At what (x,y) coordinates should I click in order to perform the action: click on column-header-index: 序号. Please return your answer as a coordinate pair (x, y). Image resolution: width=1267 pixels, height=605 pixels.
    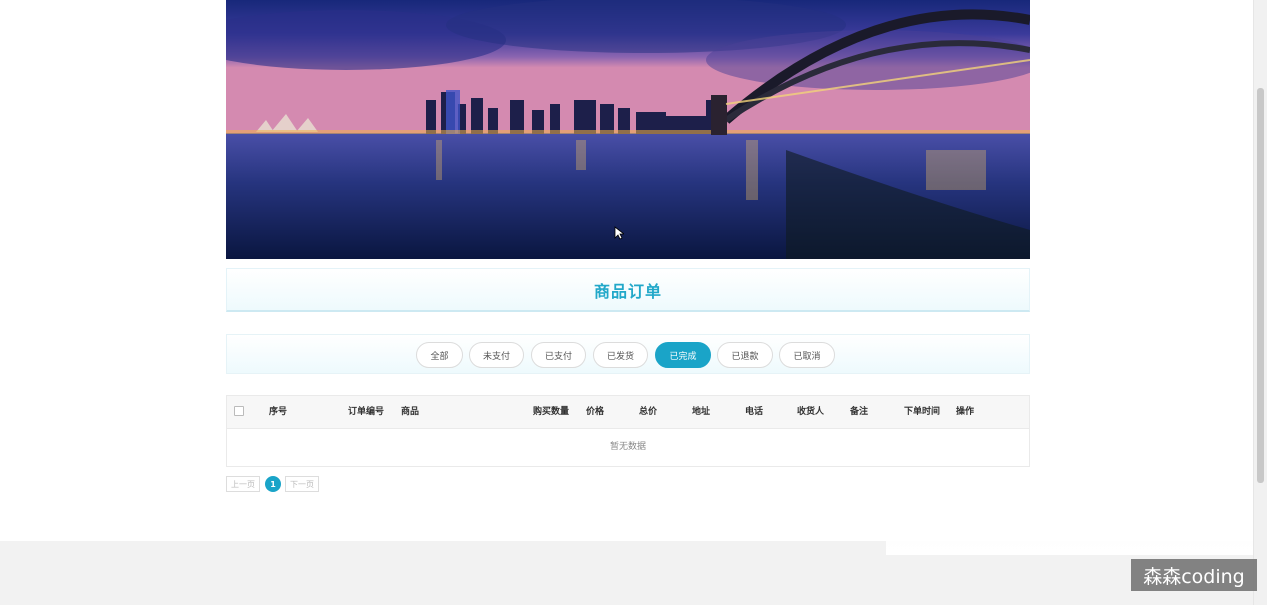
    Looking at the image, I should click on (278, 412).